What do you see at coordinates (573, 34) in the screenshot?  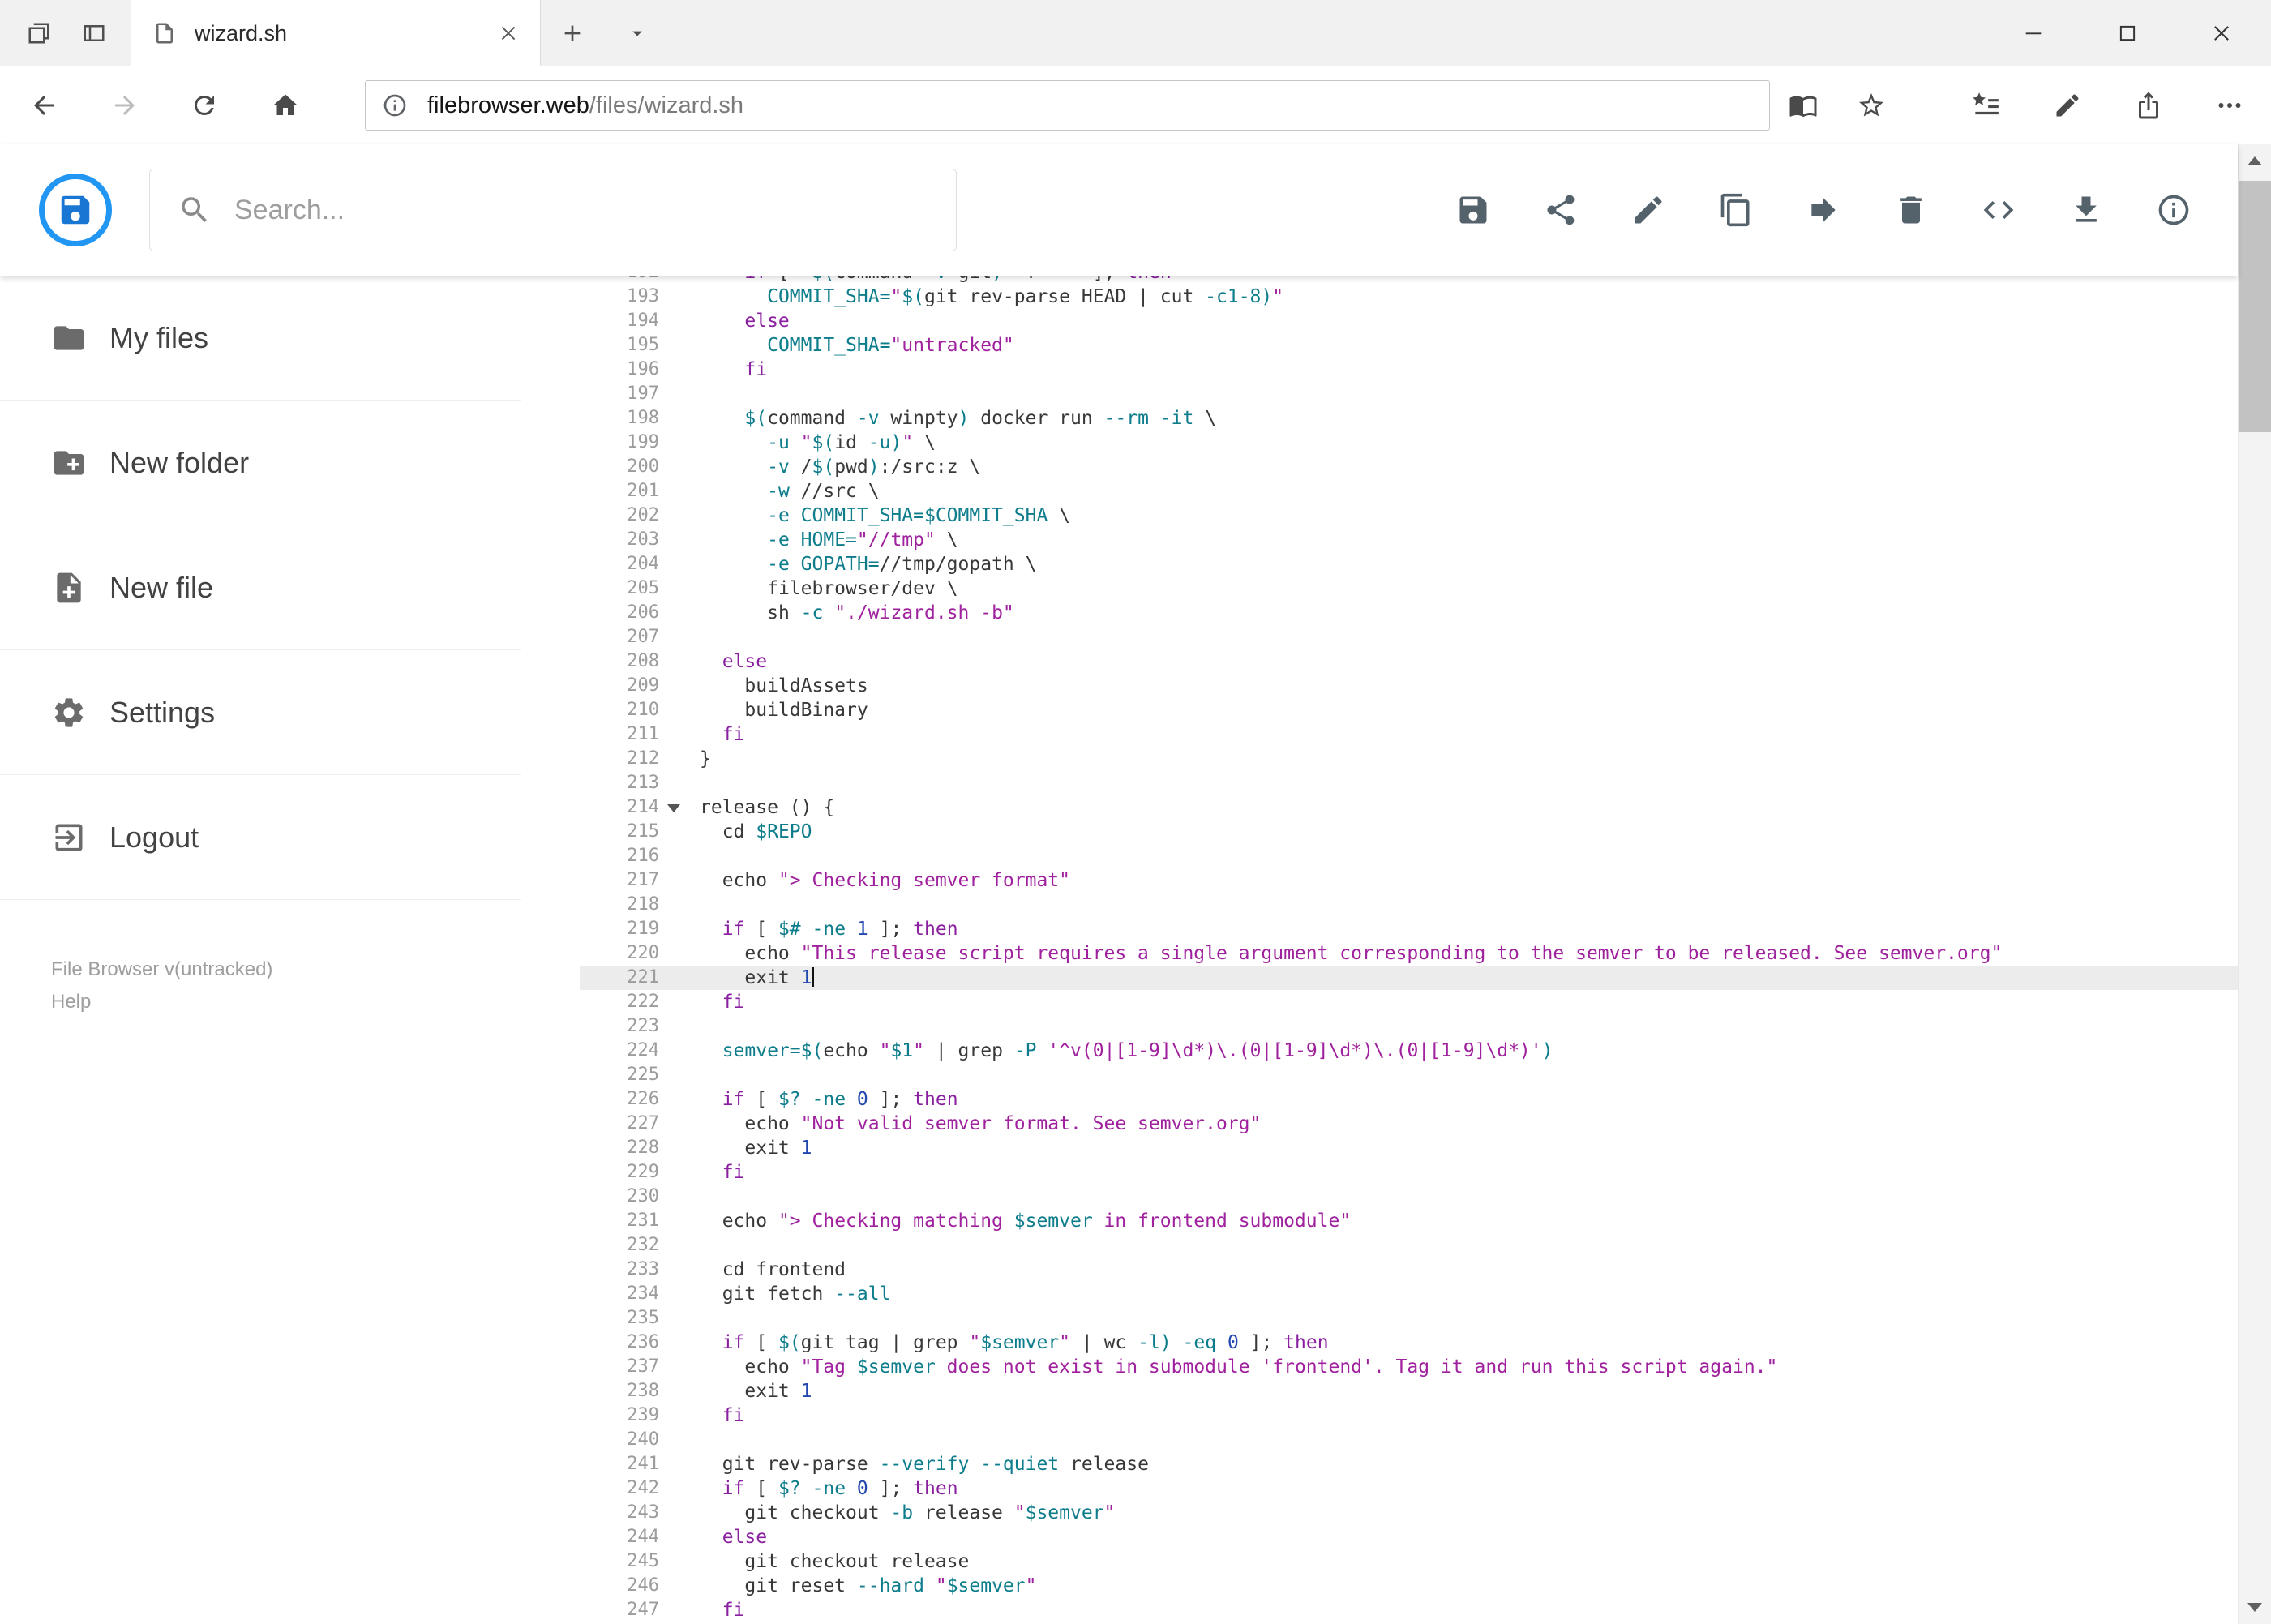 I see `new-tab-icon` at bounding box center [573, 34].